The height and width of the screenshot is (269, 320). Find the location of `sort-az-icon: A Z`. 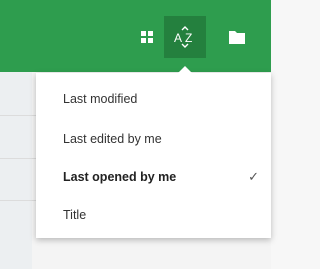

sort-az-icon: A Z is located at coordinates (183, 37).